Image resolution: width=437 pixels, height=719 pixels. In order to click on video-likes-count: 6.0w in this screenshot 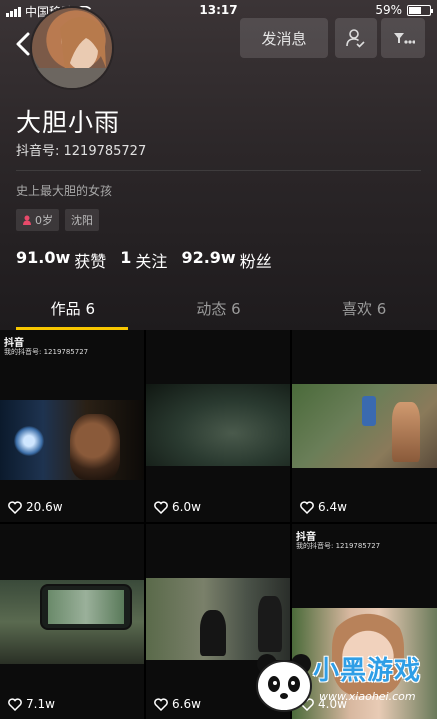, I will do `click(186, 507)`.